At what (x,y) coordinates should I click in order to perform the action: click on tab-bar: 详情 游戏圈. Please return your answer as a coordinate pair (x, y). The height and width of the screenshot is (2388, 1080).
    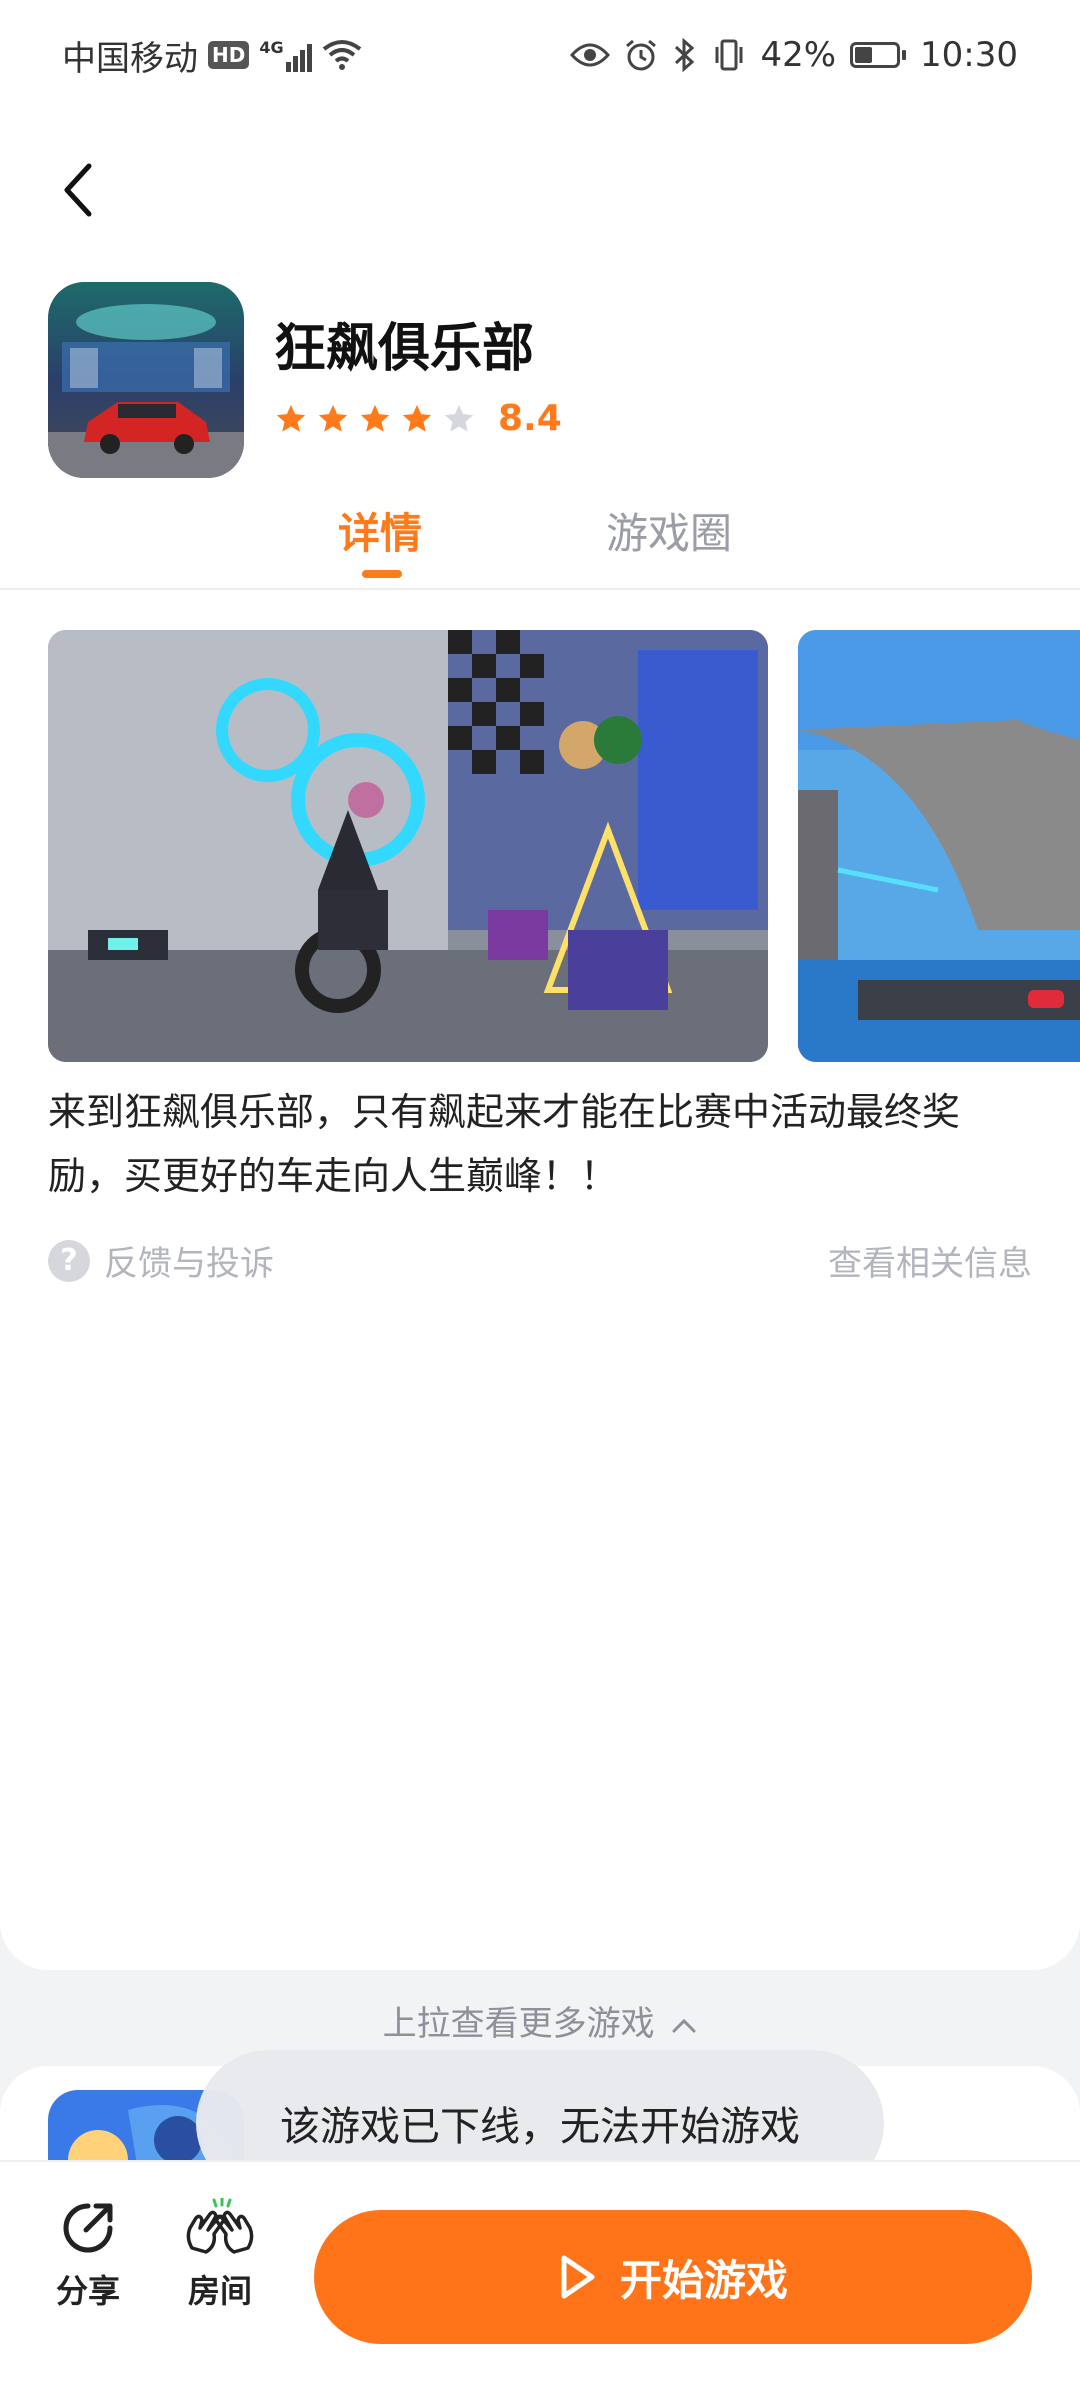
    Looking at the image, I should click on (540, 545).